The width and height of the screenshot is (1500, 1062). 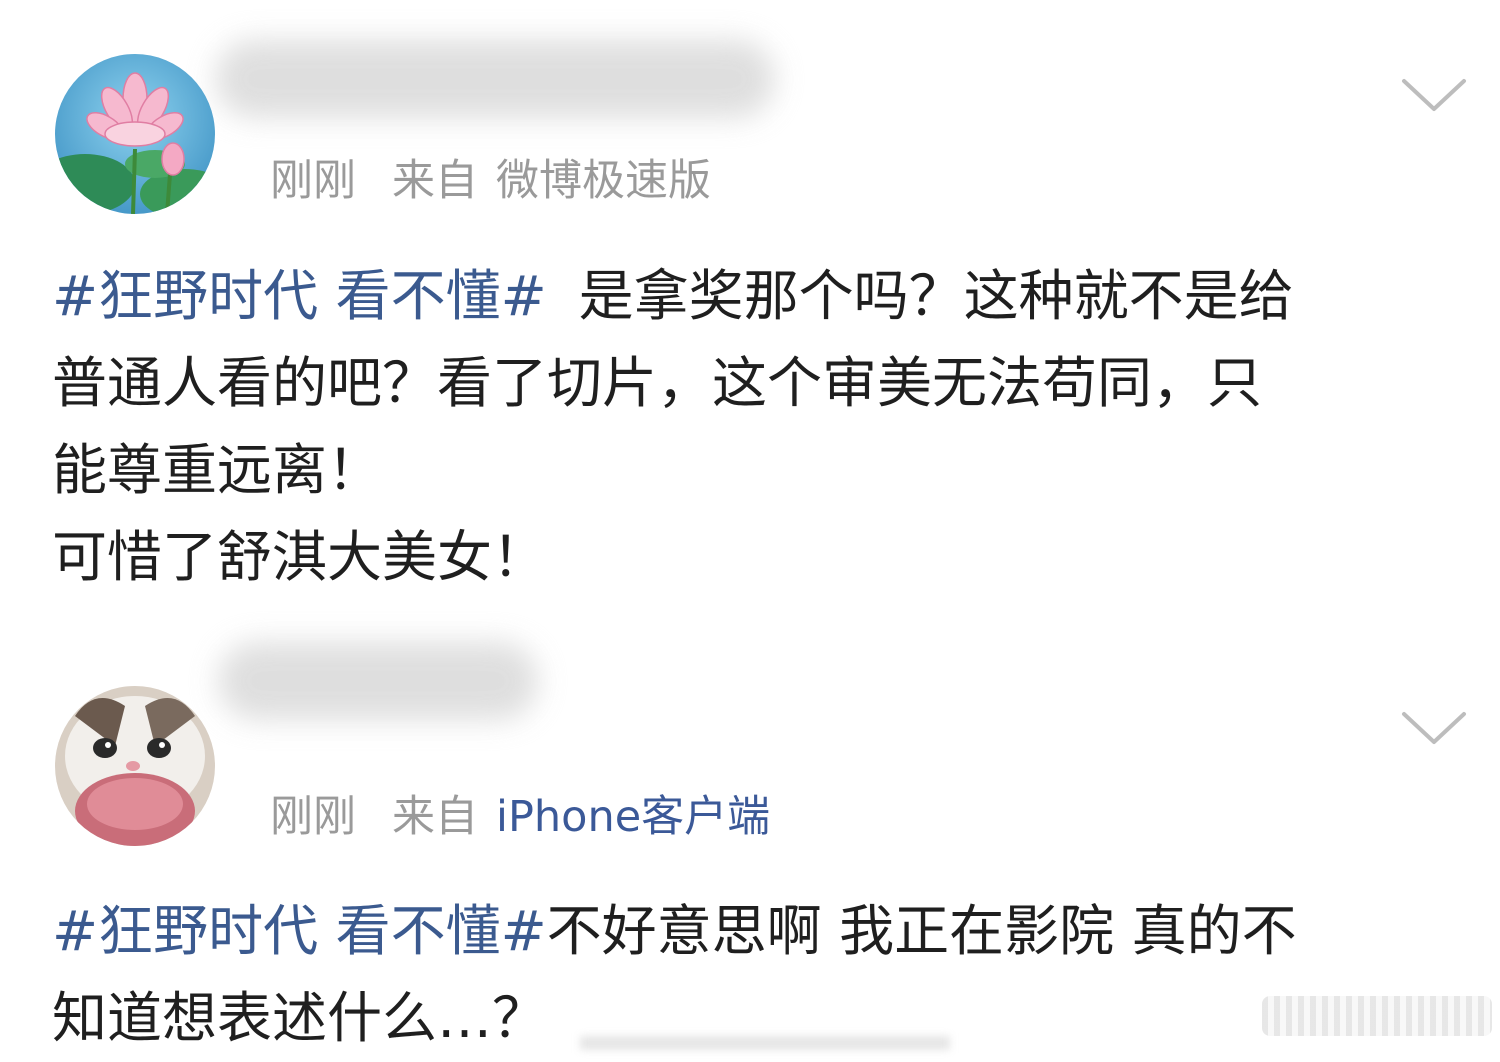 What do you see at coordinates (633, 817) in the screenshot?
I see `post-source-link: iPhone客户端` at bounding box center [633, 817].